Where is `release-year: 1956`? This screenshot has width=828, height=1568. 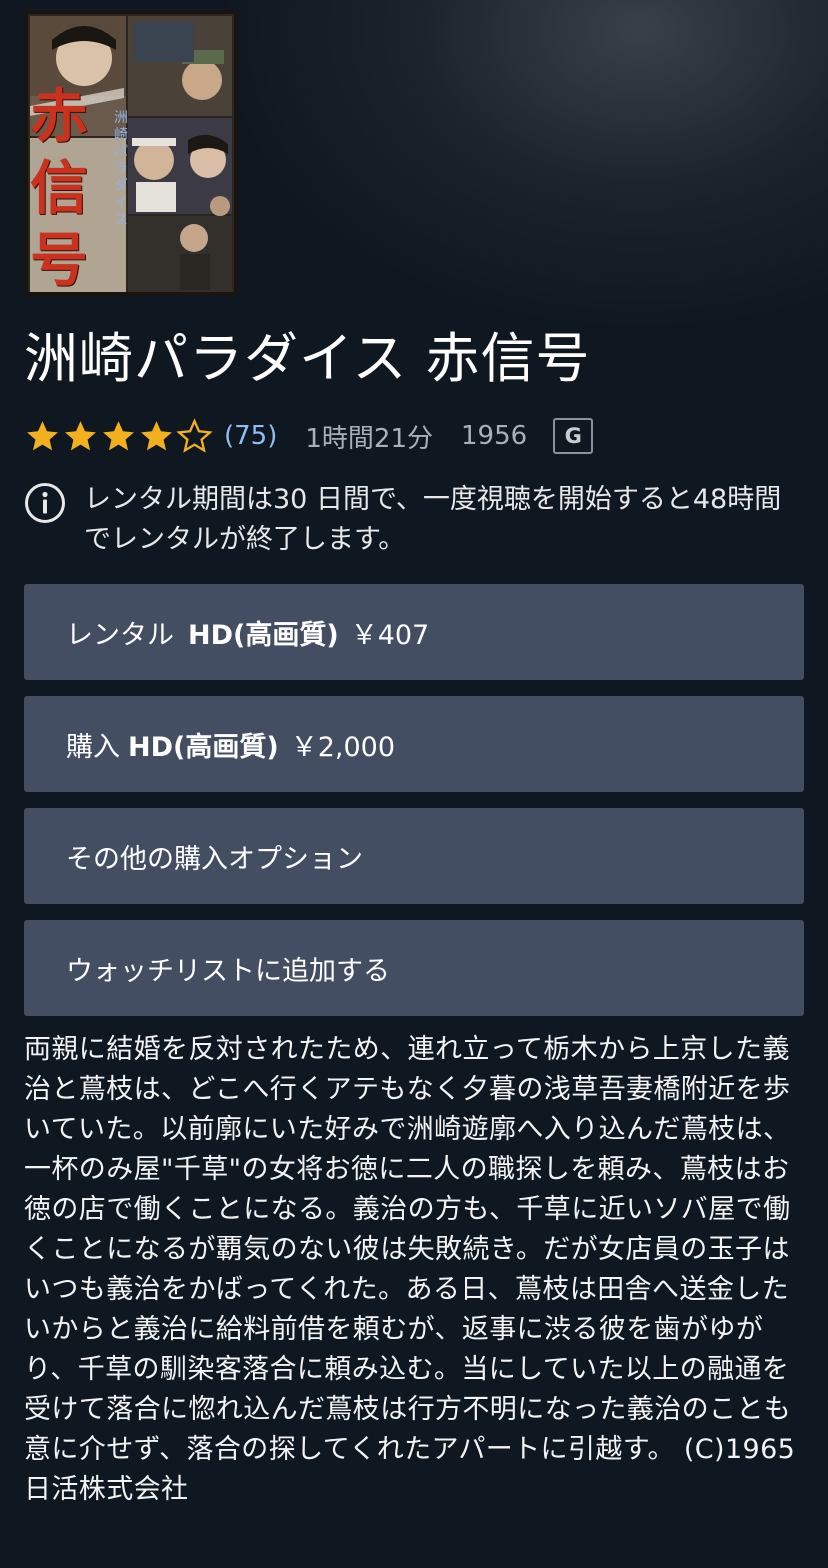 release-year: 1956 is located at coordinates (494, 436).